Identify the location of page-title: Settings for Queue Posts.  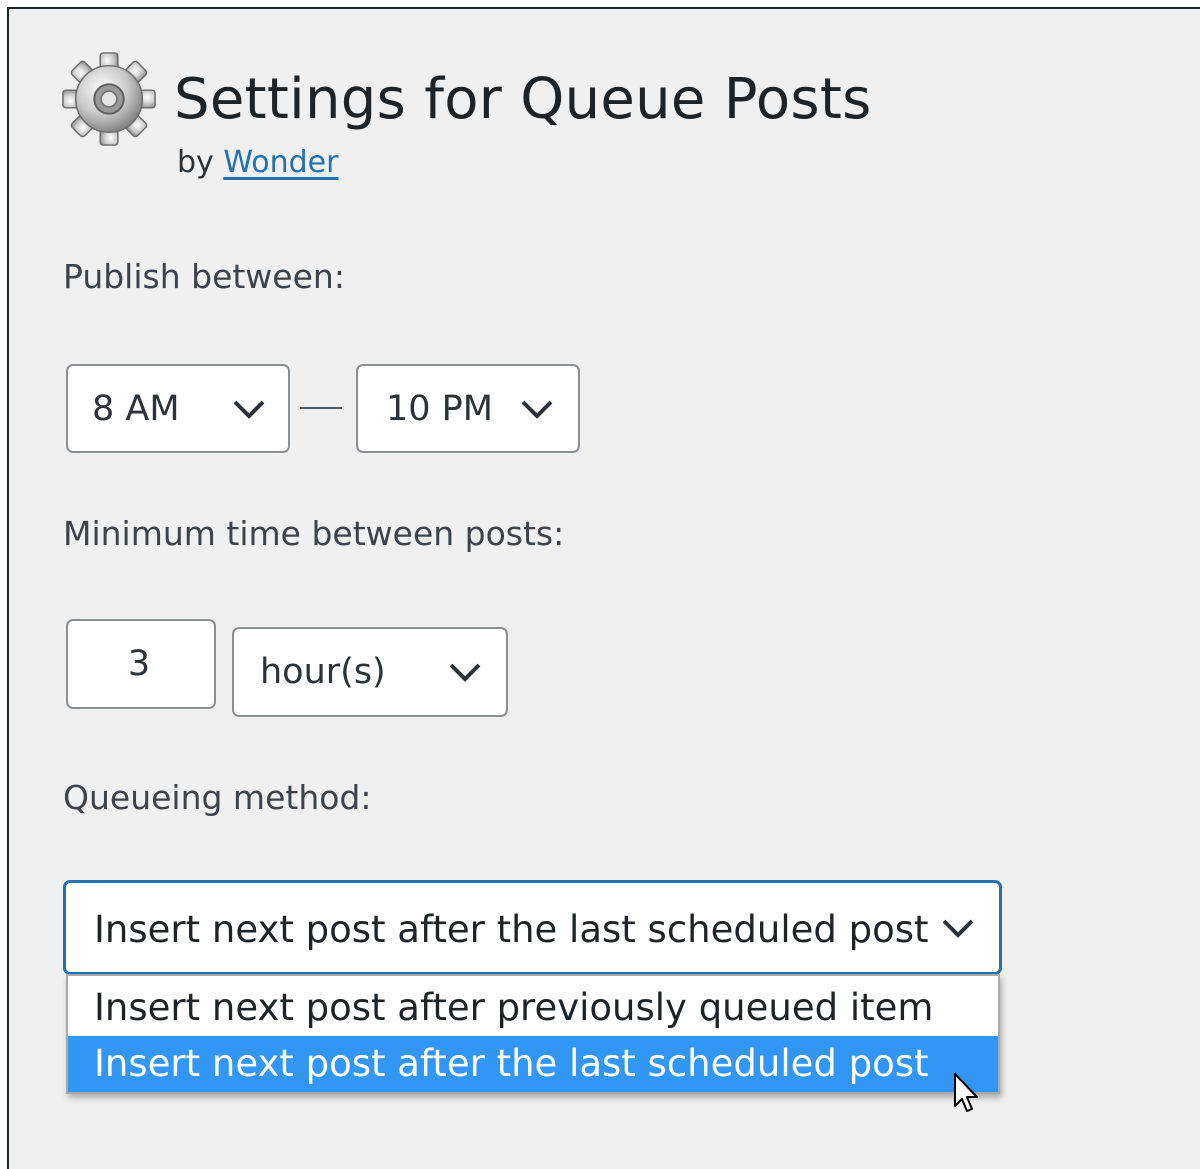
(523, 99).